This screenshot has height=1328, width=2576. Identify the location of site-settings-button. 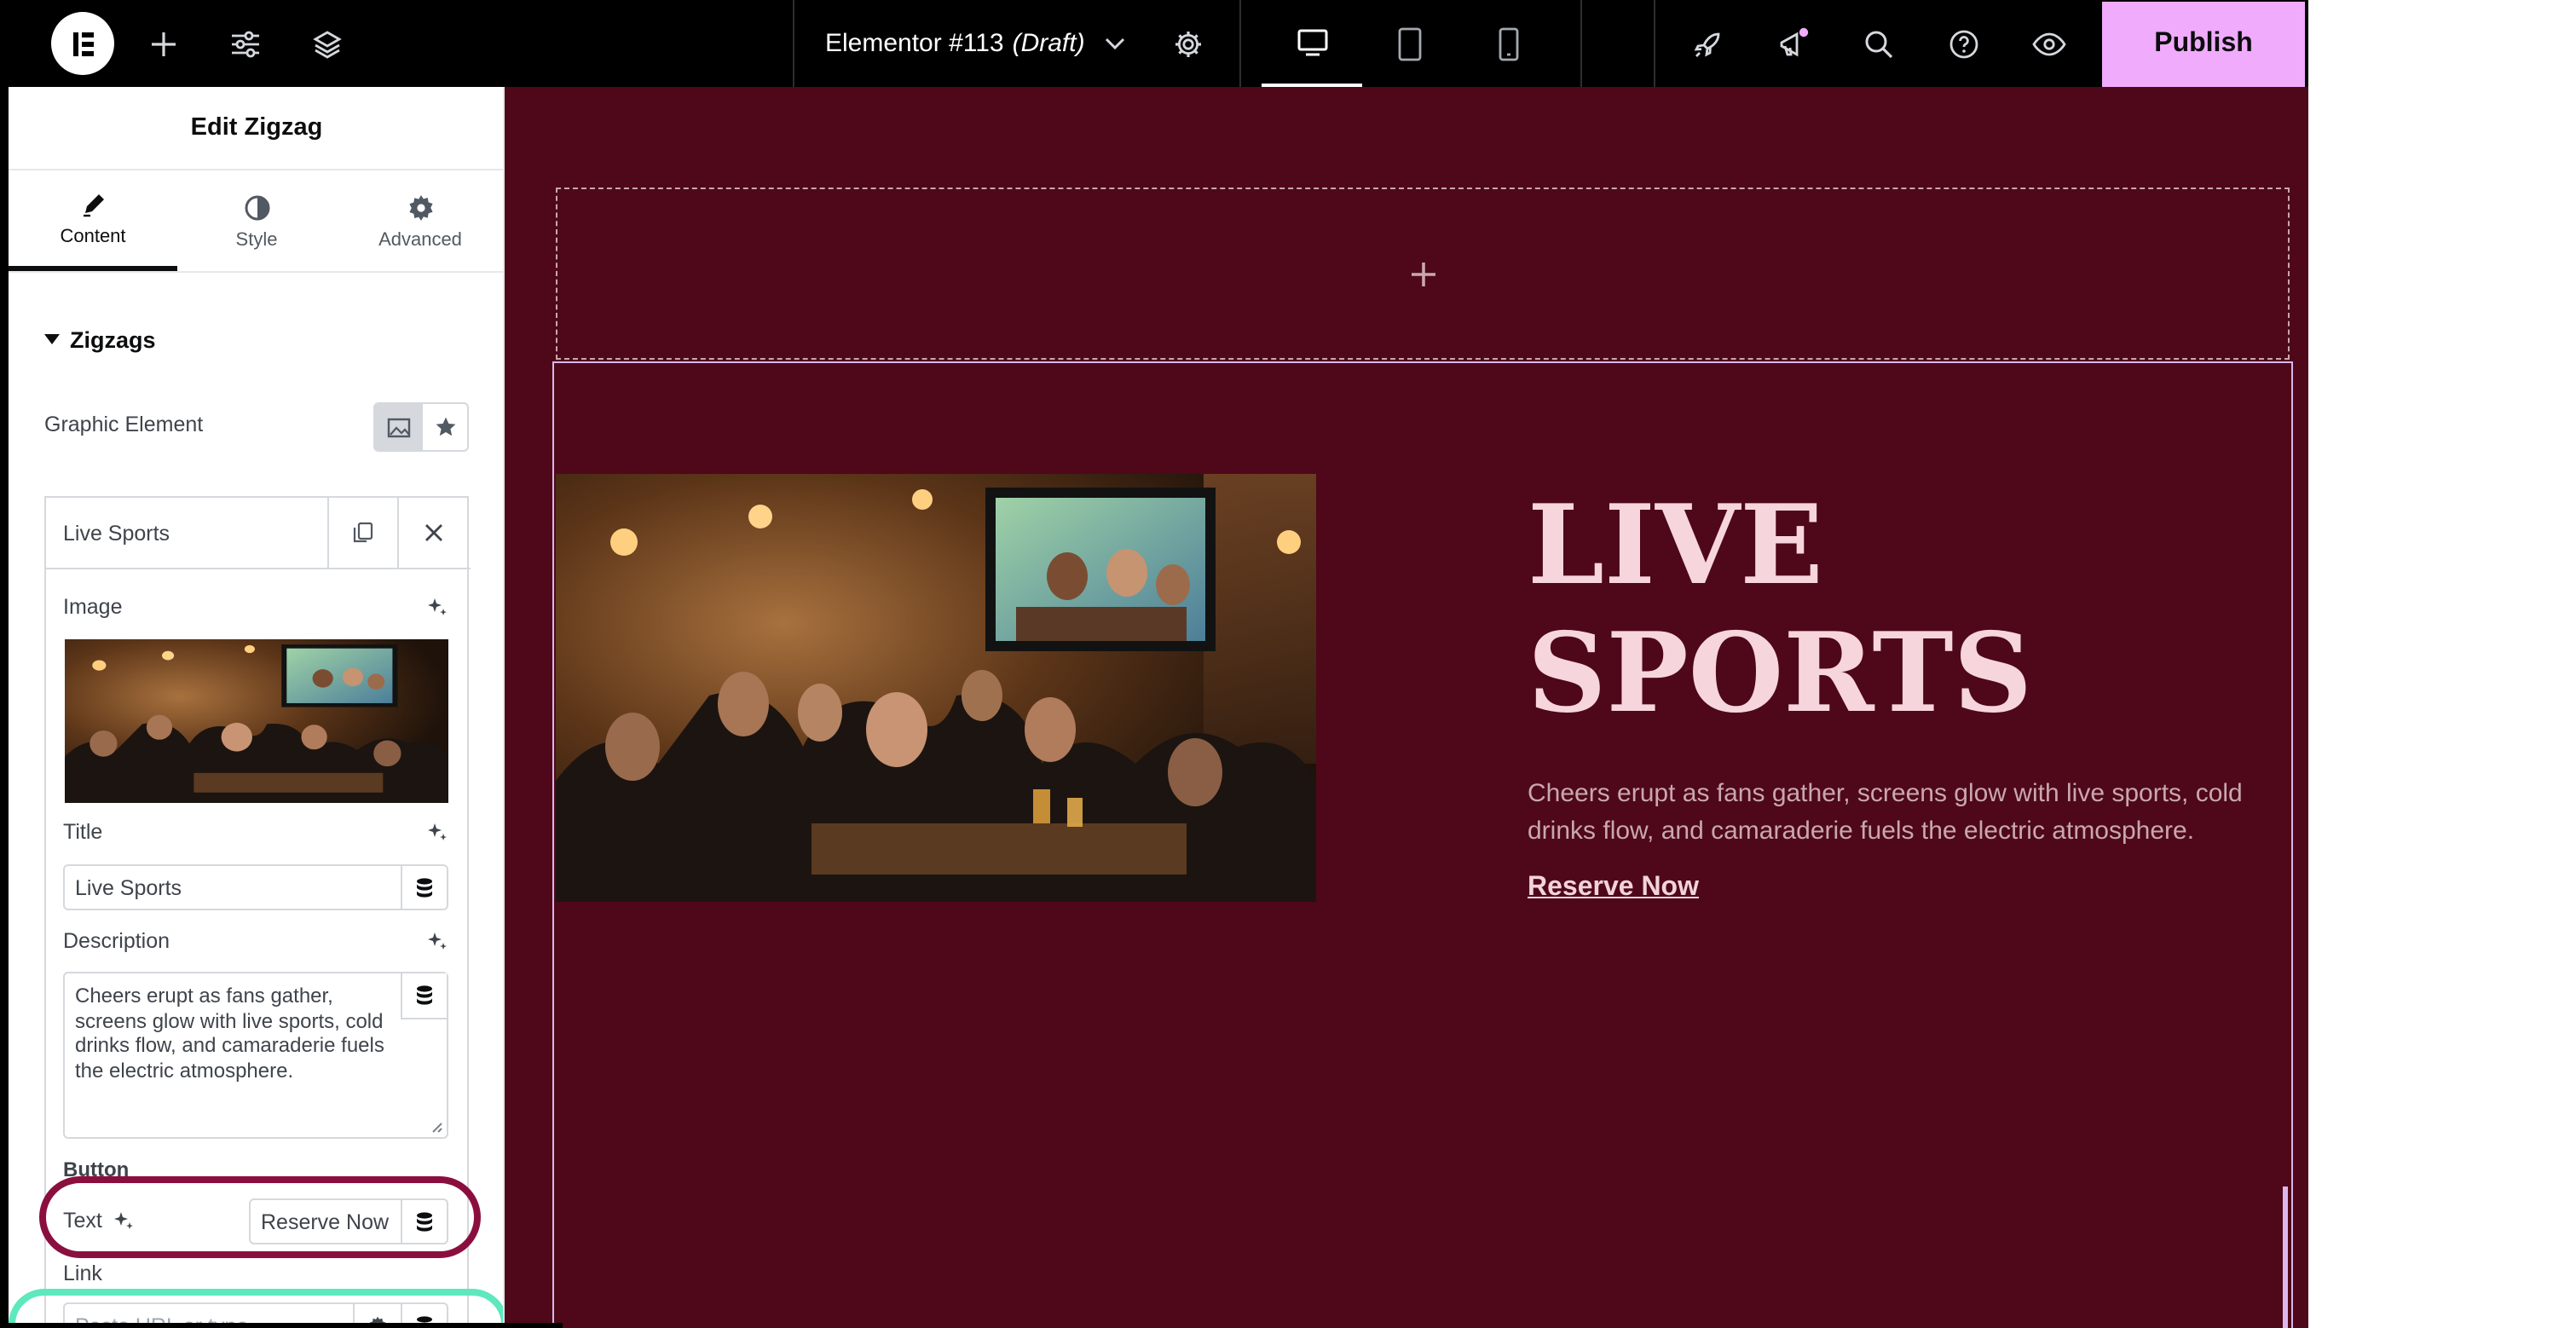
(245, 43).